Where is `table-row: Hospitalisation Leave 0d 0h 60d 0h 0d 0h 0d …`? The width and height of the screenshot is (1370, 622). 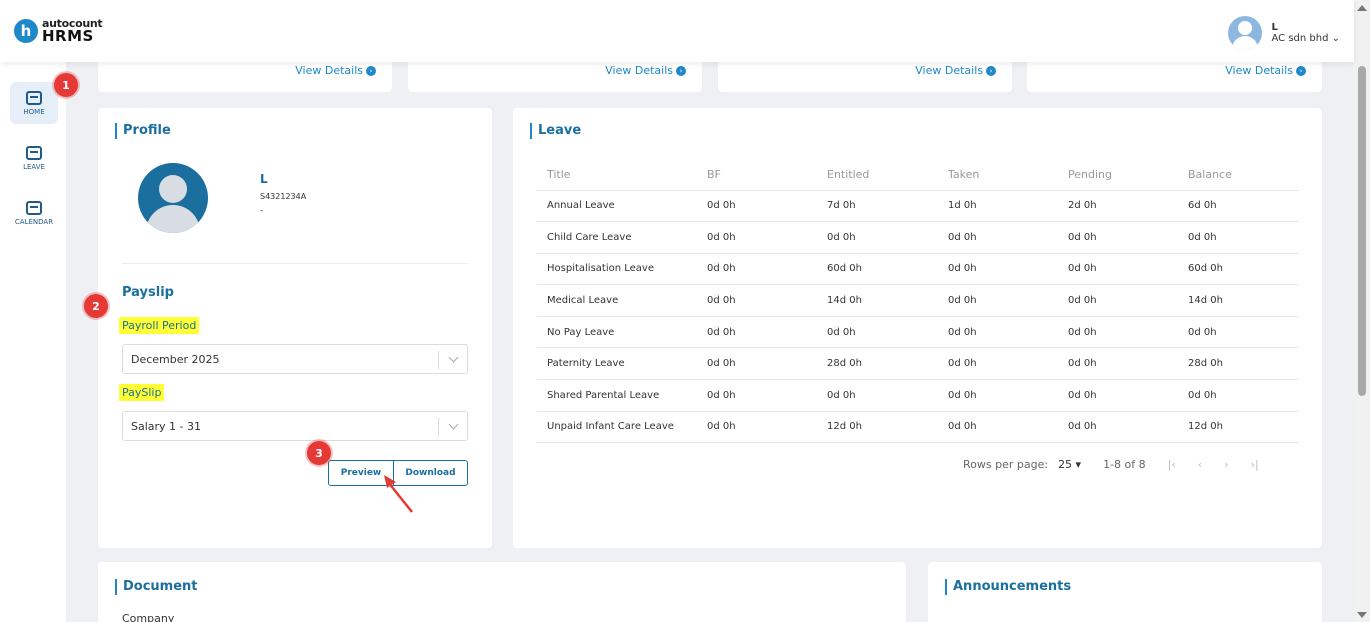
table-row: Hospitalisation Leave 0d 0h 60d 0h 0d 0h 0d … is located at coordinates (918, 269).